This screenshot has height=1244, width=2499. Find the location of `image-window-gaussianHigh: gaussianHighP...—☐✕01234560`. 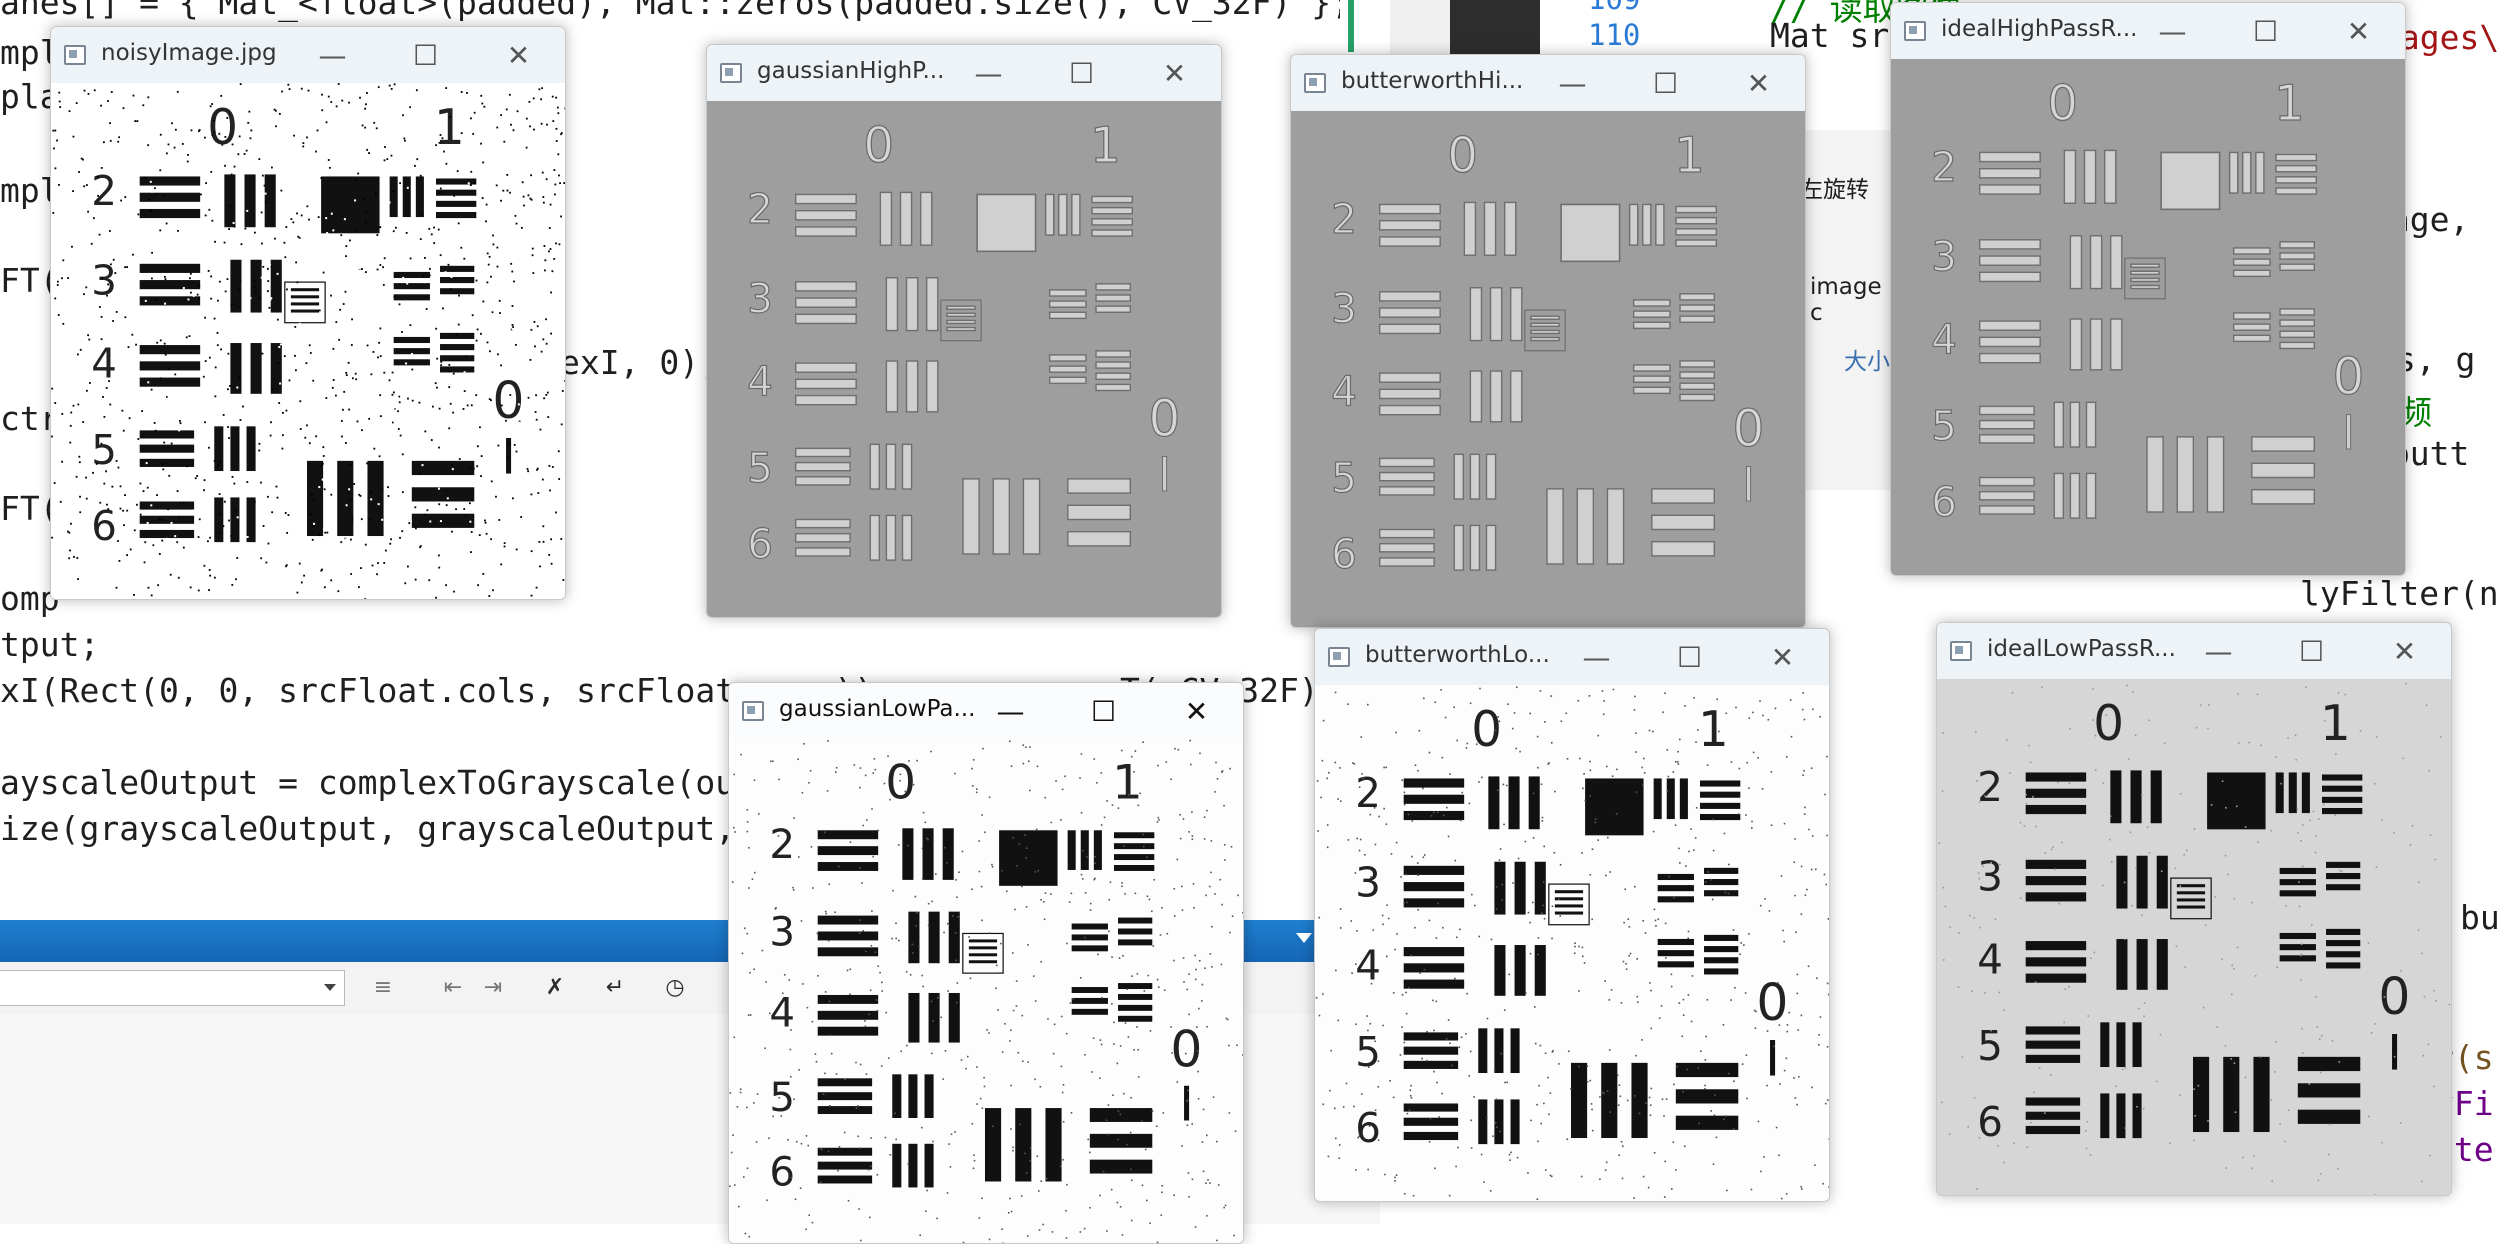

image-window-gaussianHigh: gaussianHighP...—☐✕01234560 is located at coordinates (964, 331).